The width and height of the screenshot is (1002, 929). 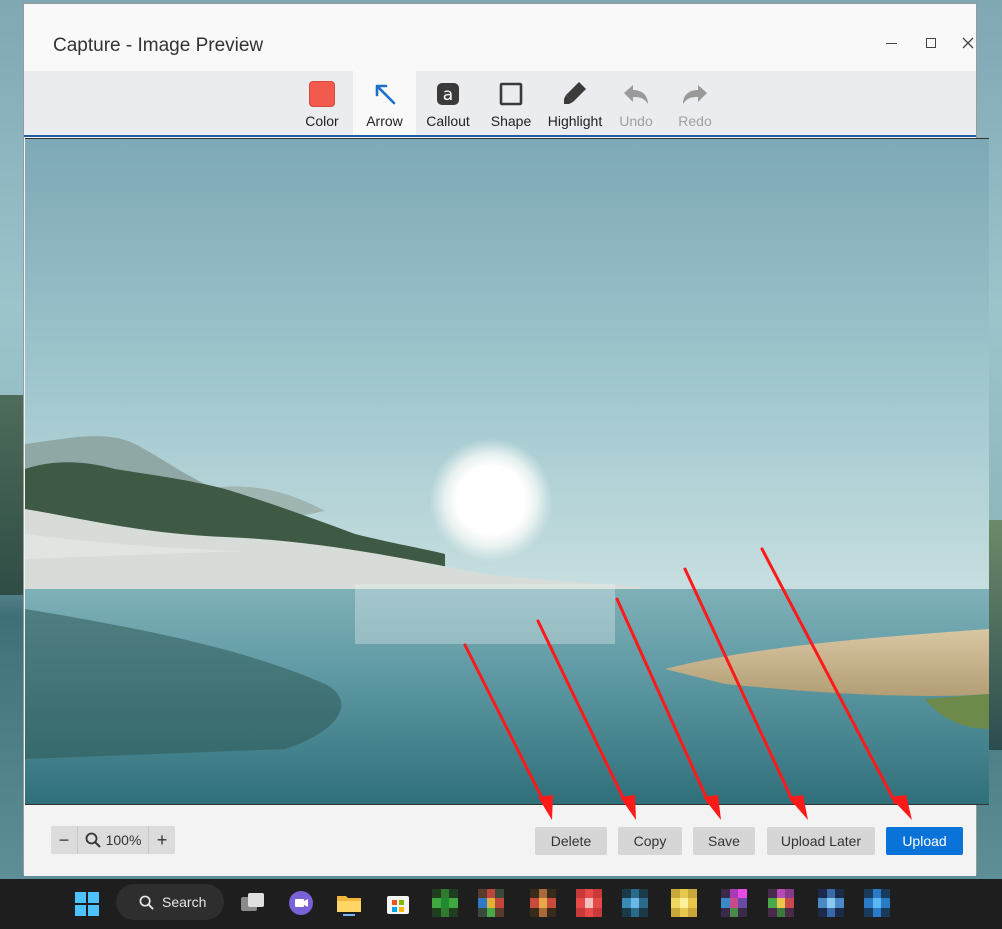 I want to click on save-button: Save, so click(x=724, y=841).